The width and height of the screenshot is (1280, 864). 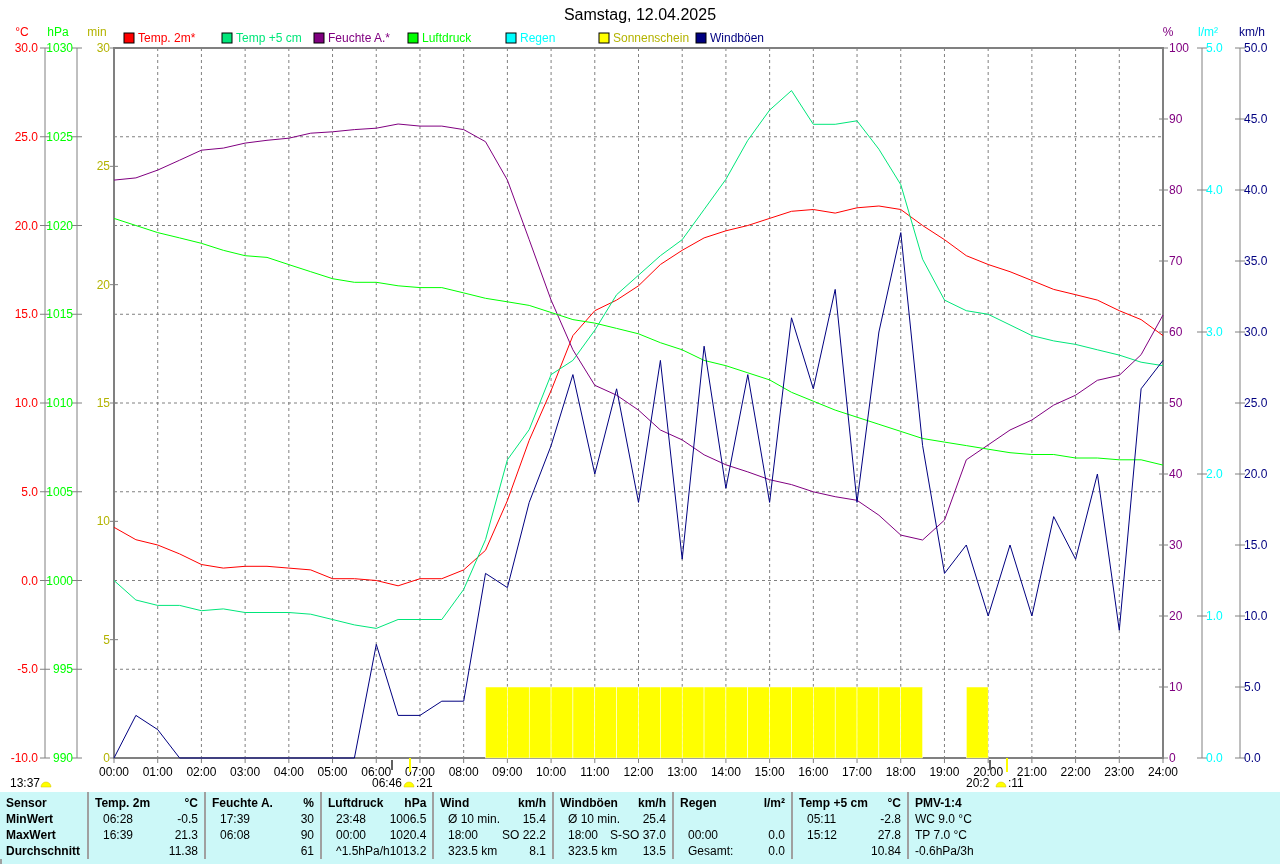 What do you see at coordinates (46, 784) in the screenshot?
I see `sun-icon` at bounding box center [46, 784].